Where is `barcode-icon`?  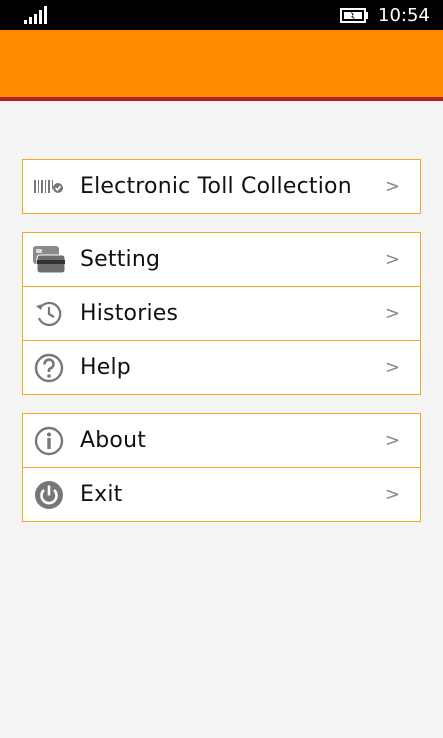 barcode-icon is located at coordinates (49, 187).